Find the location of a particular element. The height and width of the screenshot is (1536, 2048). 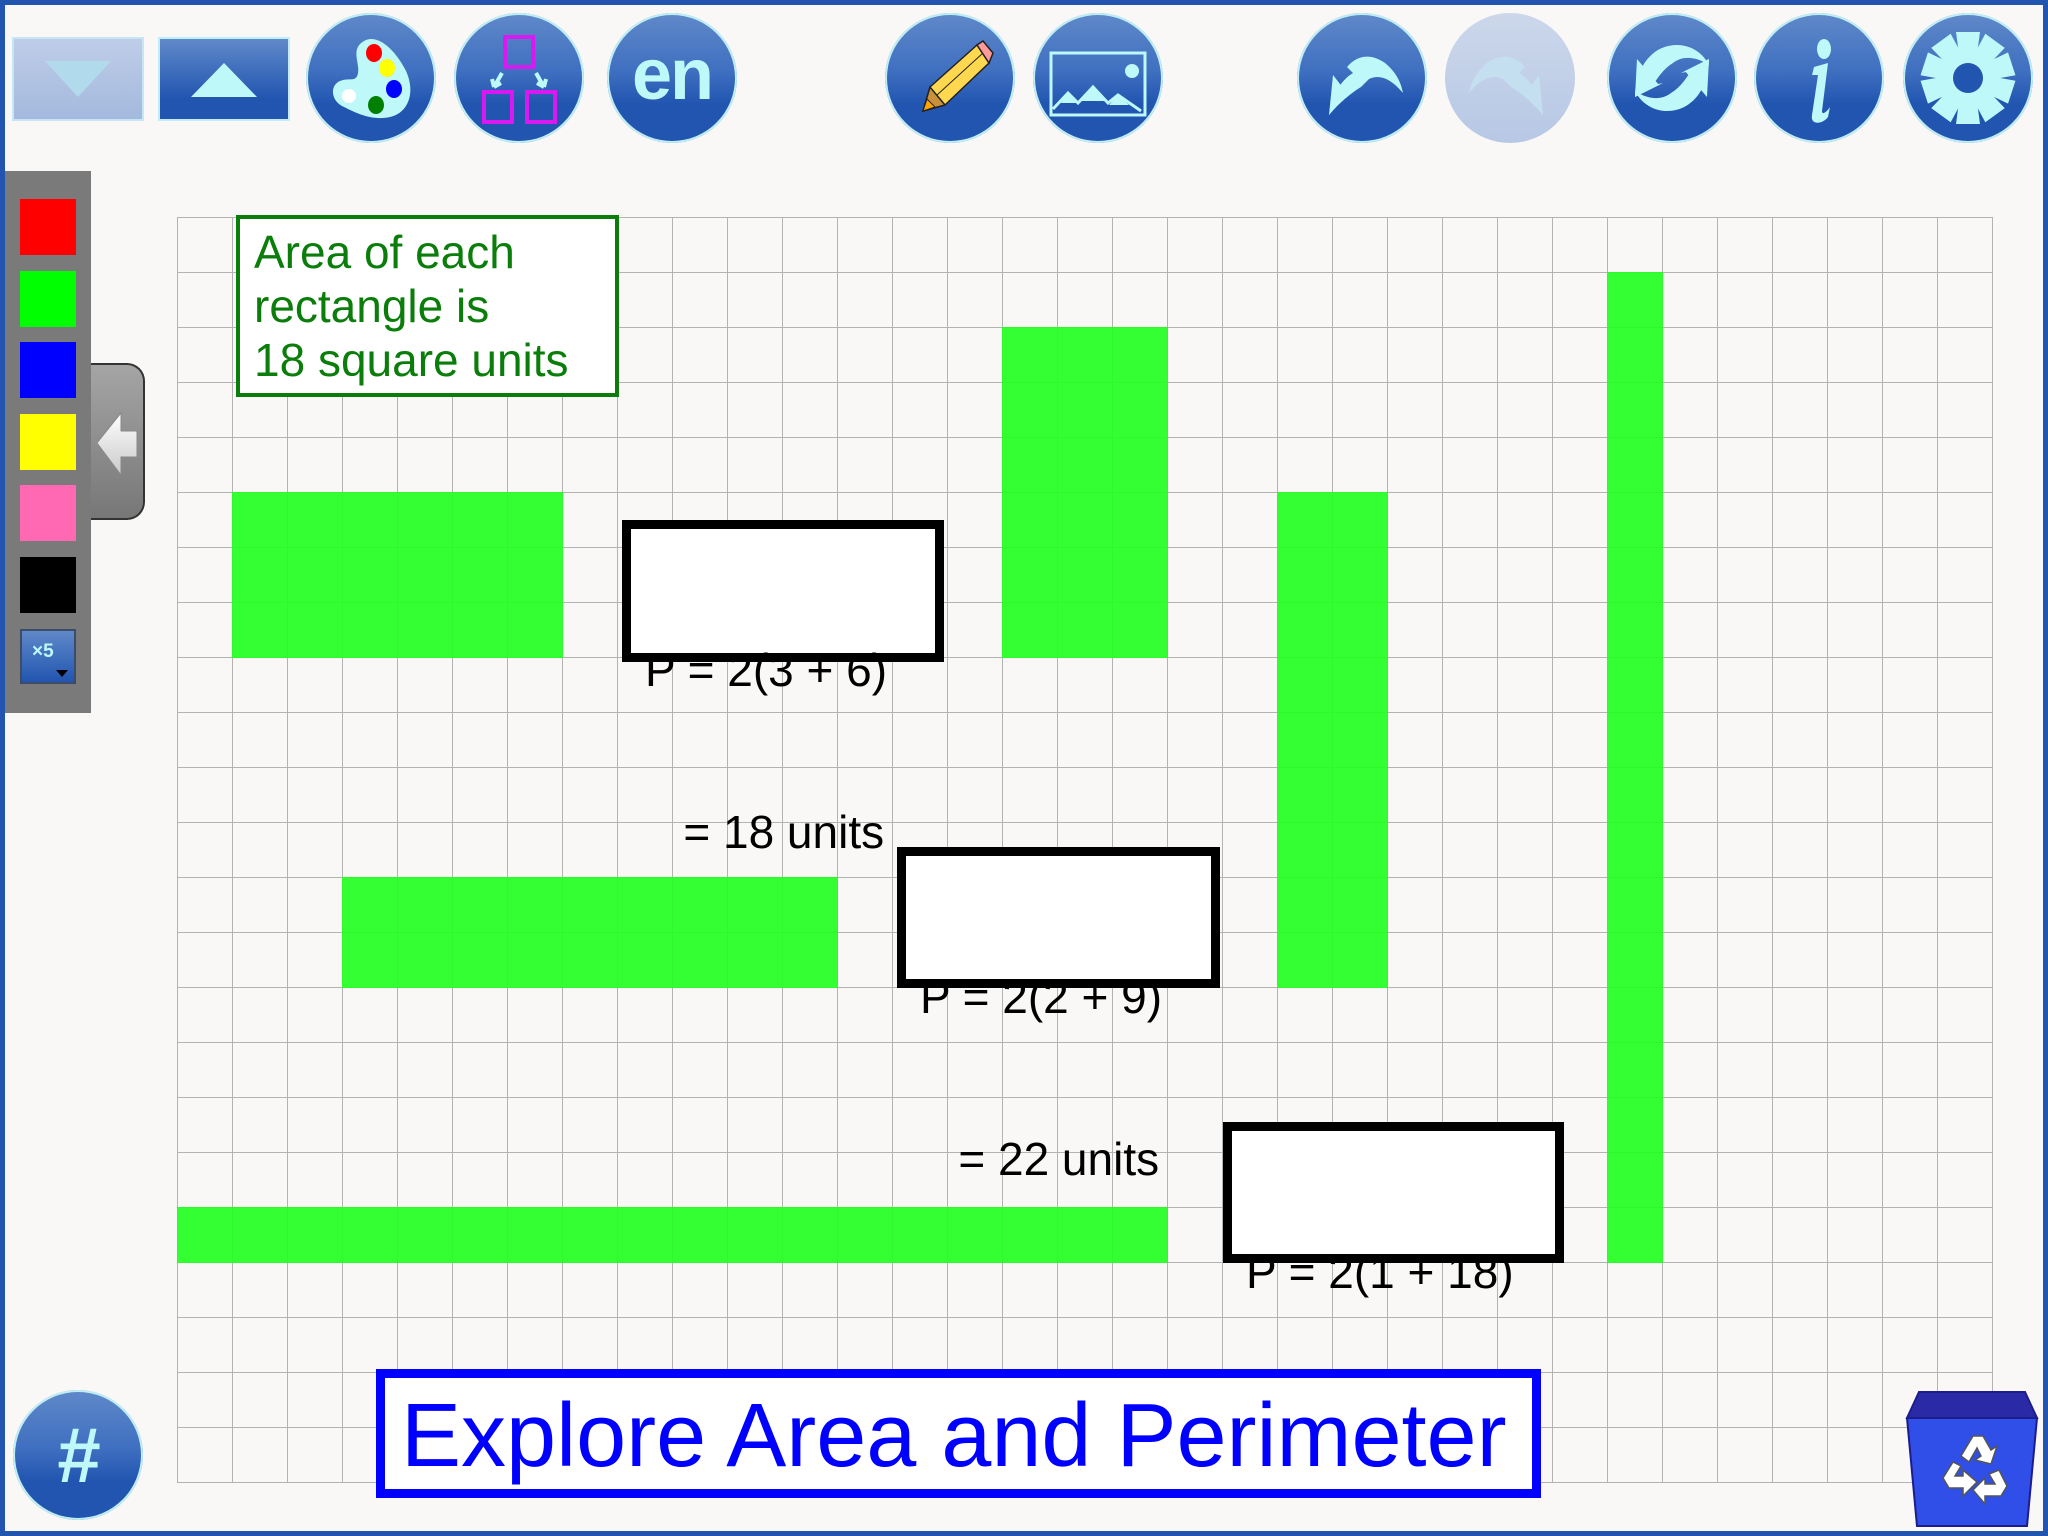

swatch-red is located at coordinates (48, 227).